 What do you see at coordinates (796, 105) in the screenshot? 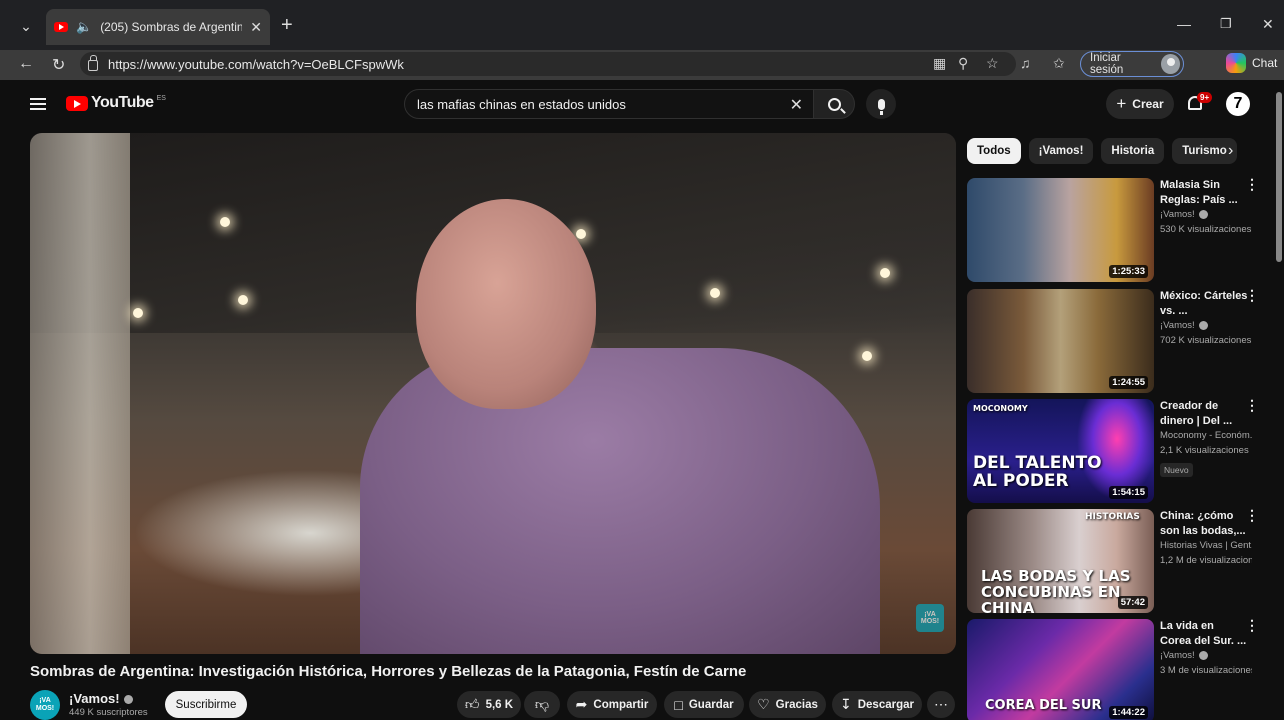
I see `clear-search-icon: ✕` at bounding box center [796, 105].